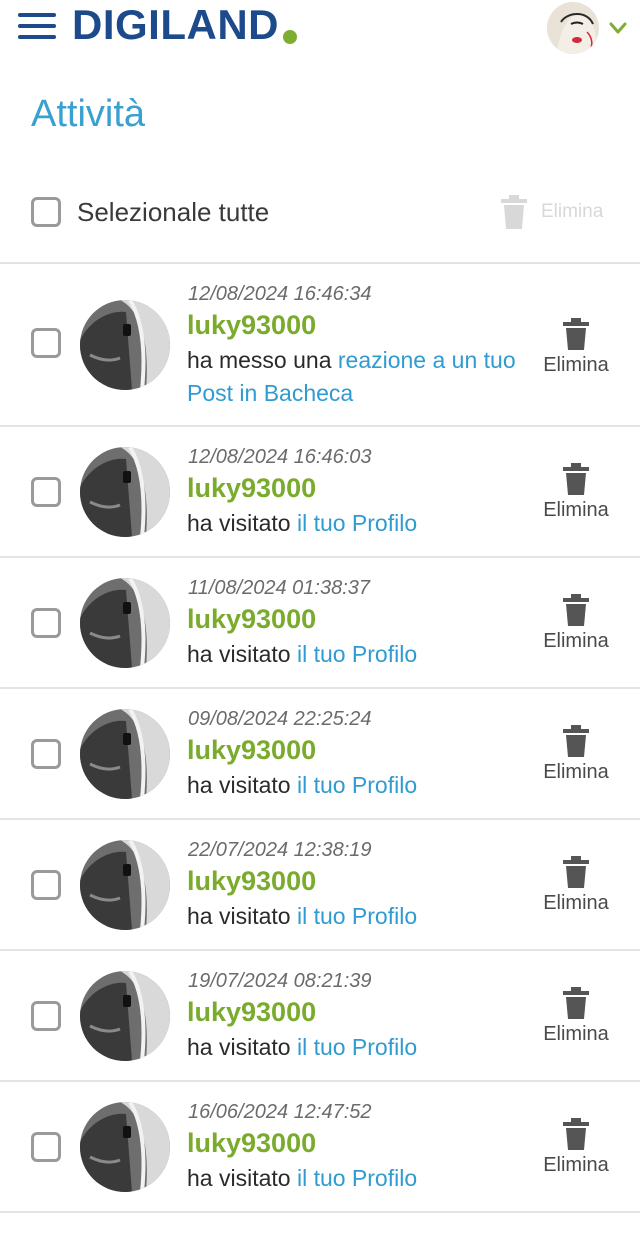 The image size is (640, 1239). Describe the element at coordinates (88, 114) in the screenshot. I see `page-title: Attività` at that location.